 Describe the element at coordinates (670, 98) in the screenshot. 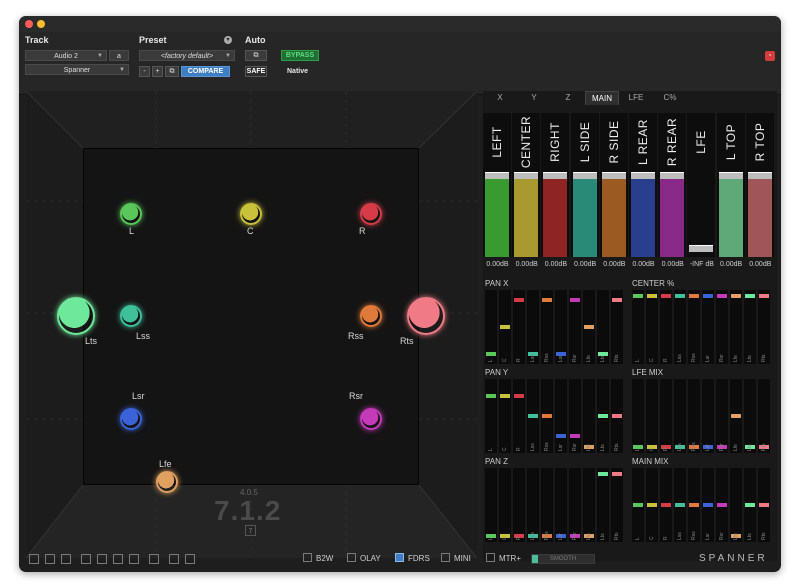

I see `tab-cpct: C%` at that location.